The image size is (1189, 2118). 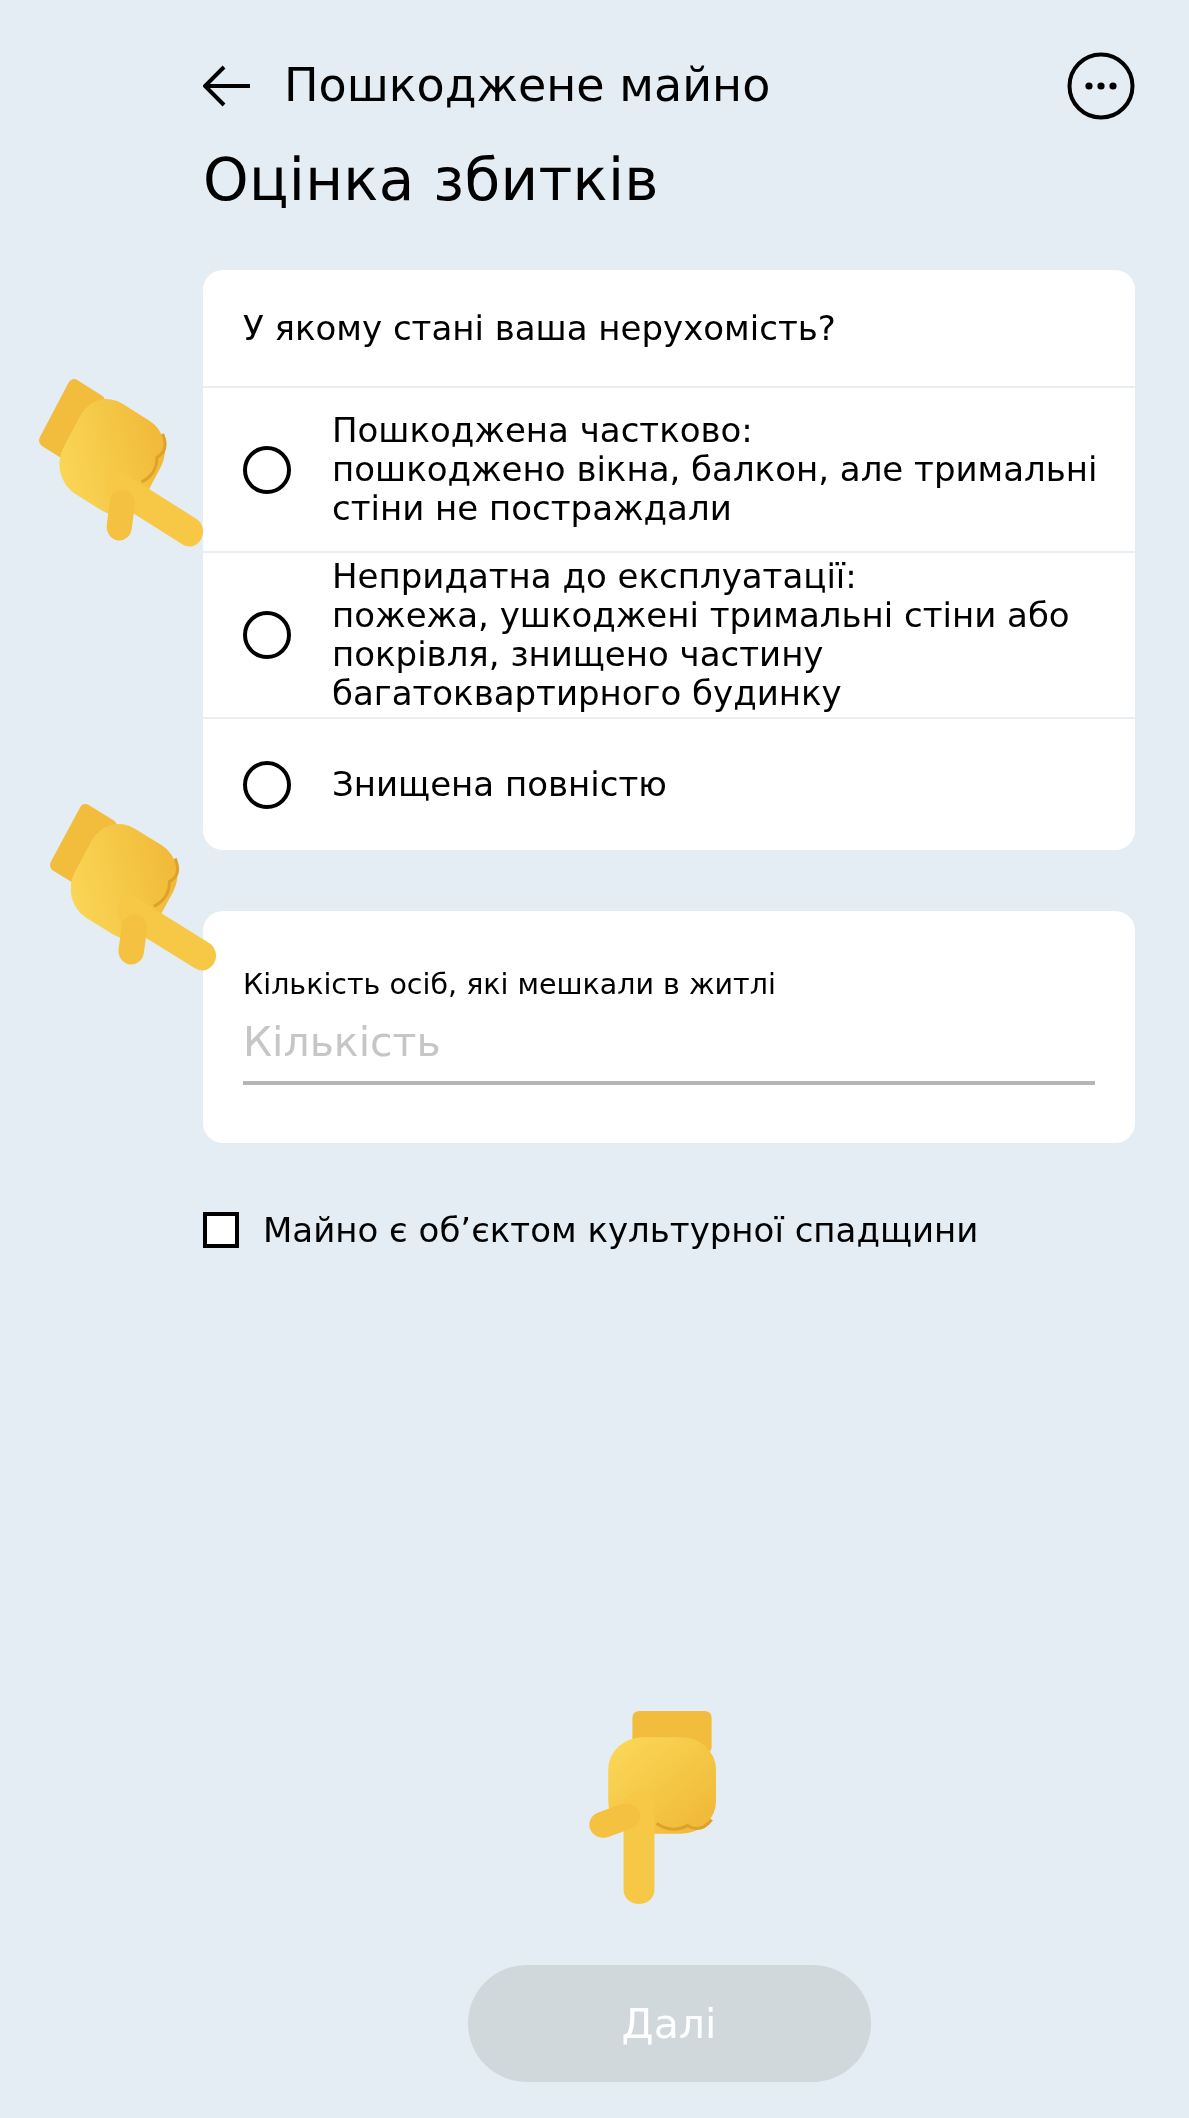 What do you see at coordinates (527, 86) in the screenshot?
I see `header-title: Пошкоджене майно` at bounding box center [527, 86].